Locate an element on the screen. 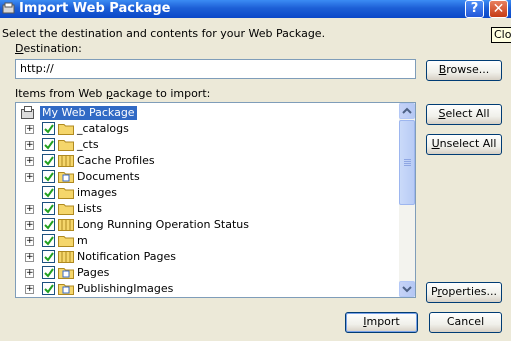 The width and height of the screenshot is (511, 341). tree-item: + is located at coordinates (207, 297).